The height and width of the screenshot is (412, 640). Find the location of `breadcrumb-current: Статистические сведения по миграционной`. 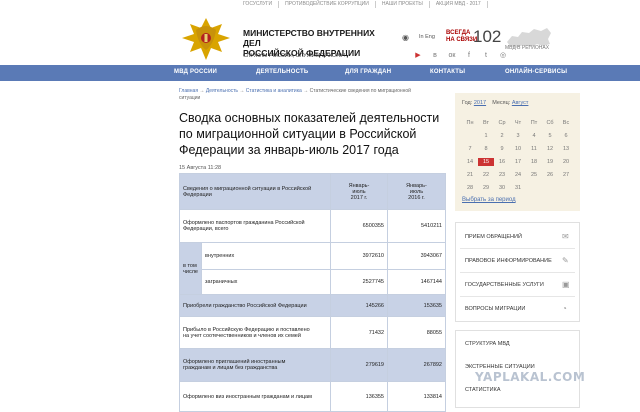

breadcrumb-current: Статистические сведения по миграционной is located at coordinates (360, 91).